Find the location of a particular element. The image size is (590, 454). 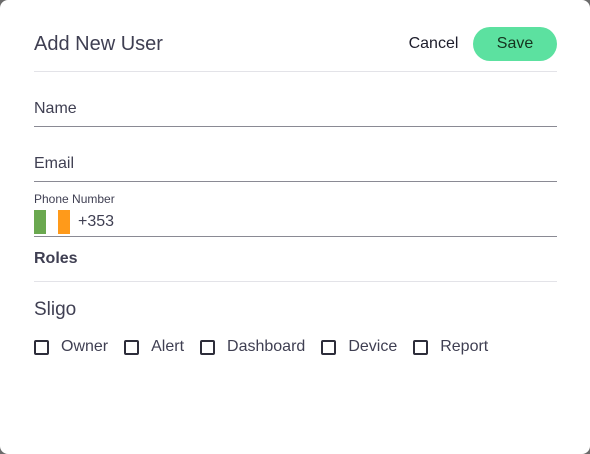

name-field is located at coordinates (295, 113).